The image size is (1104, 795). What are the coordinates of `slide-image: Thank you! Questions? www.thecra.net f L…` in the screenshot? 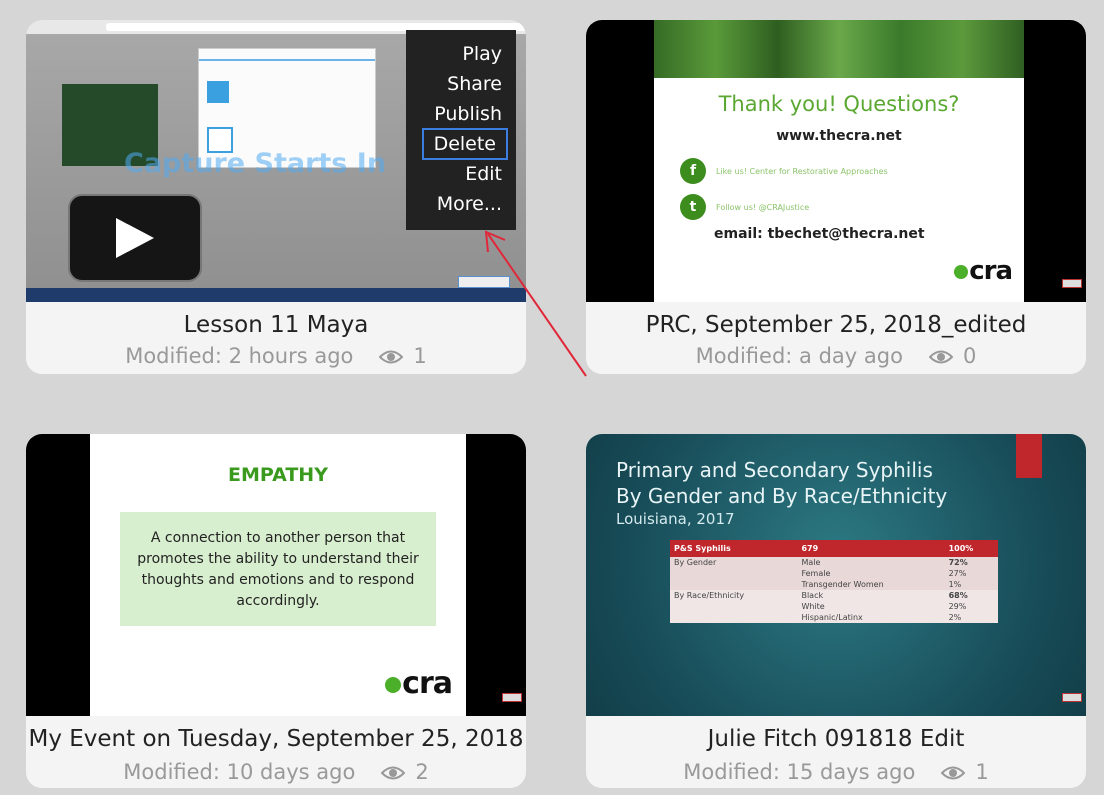 It's located at (839, 161).